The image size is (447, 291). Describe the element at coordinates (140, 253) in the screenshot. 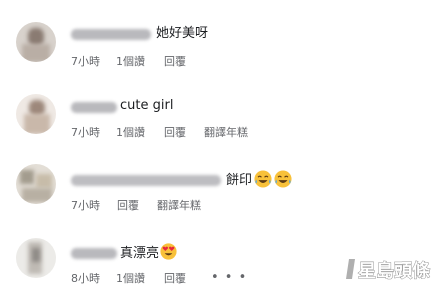

I see `comment-text-label: 真漂亮` at that location.